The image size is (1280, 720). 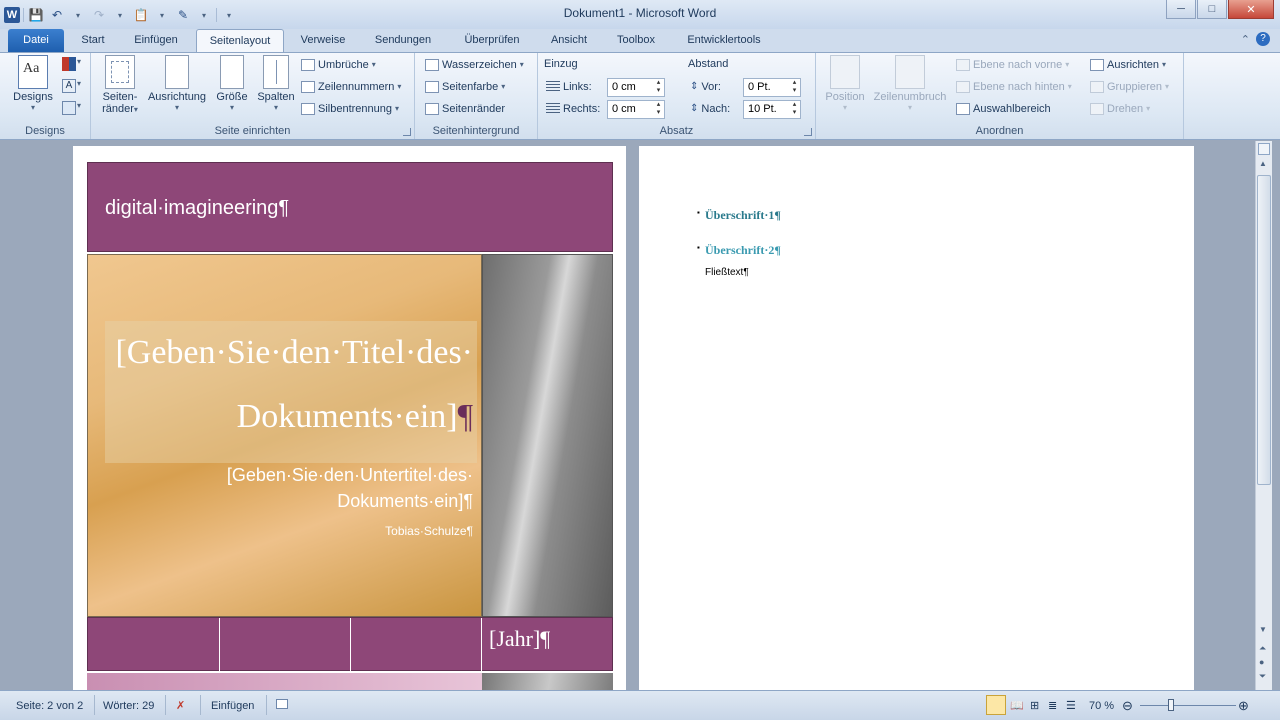 What do you see at coordinates (636, 87) in the screenshot?
I see `indent-left-input: 0 cm ▴ ▾` at bounding box center [636, 87].